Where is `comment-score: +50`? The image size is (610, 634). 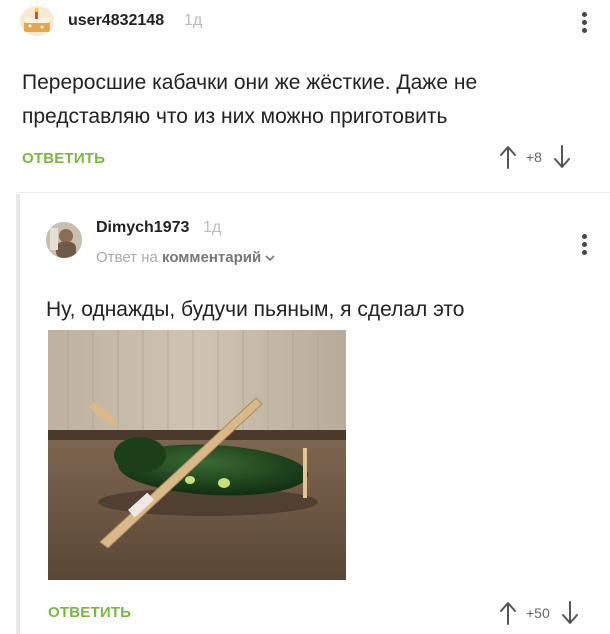 comment-score: +50 is located at coordinates (538, 613).